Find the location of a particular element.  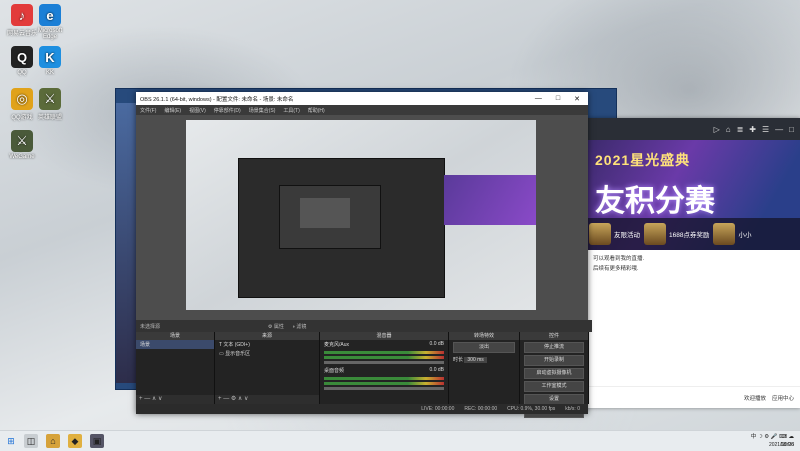

thumb-item: 小小 is located at coordinates (732, 234).